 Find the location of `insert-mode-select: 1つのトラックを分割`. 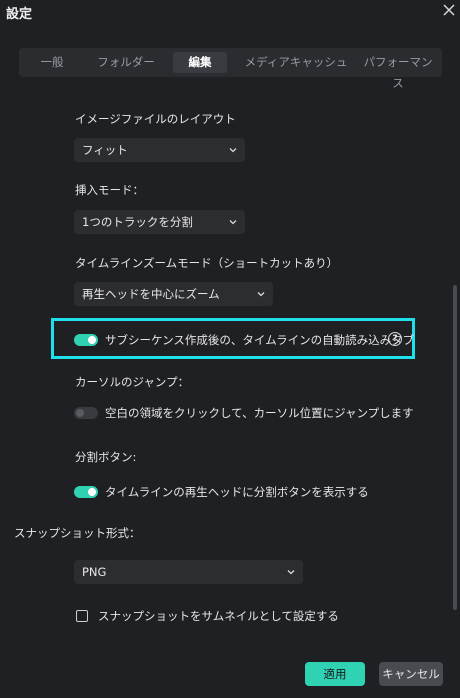

insert-mode-select: 1つのトラックを分割 is located at coordinates (159, 222).